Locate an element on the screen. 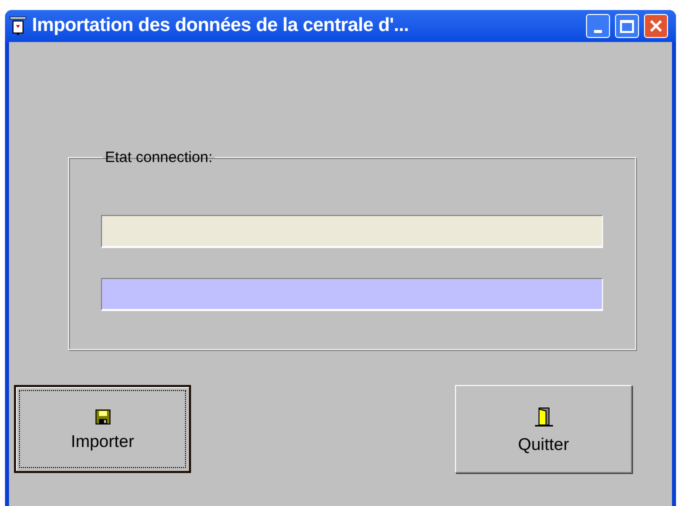 The height and width of the screenshot is (506, 685). quit-button: Quitter is located at coordinates (543, 429).